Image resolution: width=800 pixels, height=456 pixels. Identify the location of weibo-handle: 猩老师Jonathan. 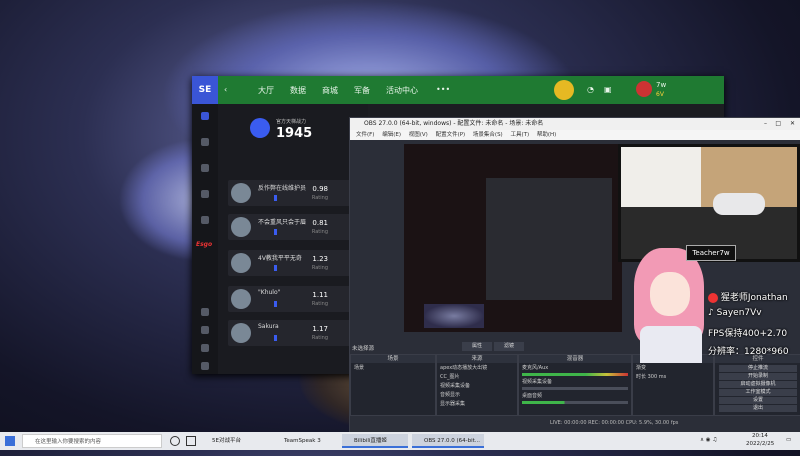
(754, 298).